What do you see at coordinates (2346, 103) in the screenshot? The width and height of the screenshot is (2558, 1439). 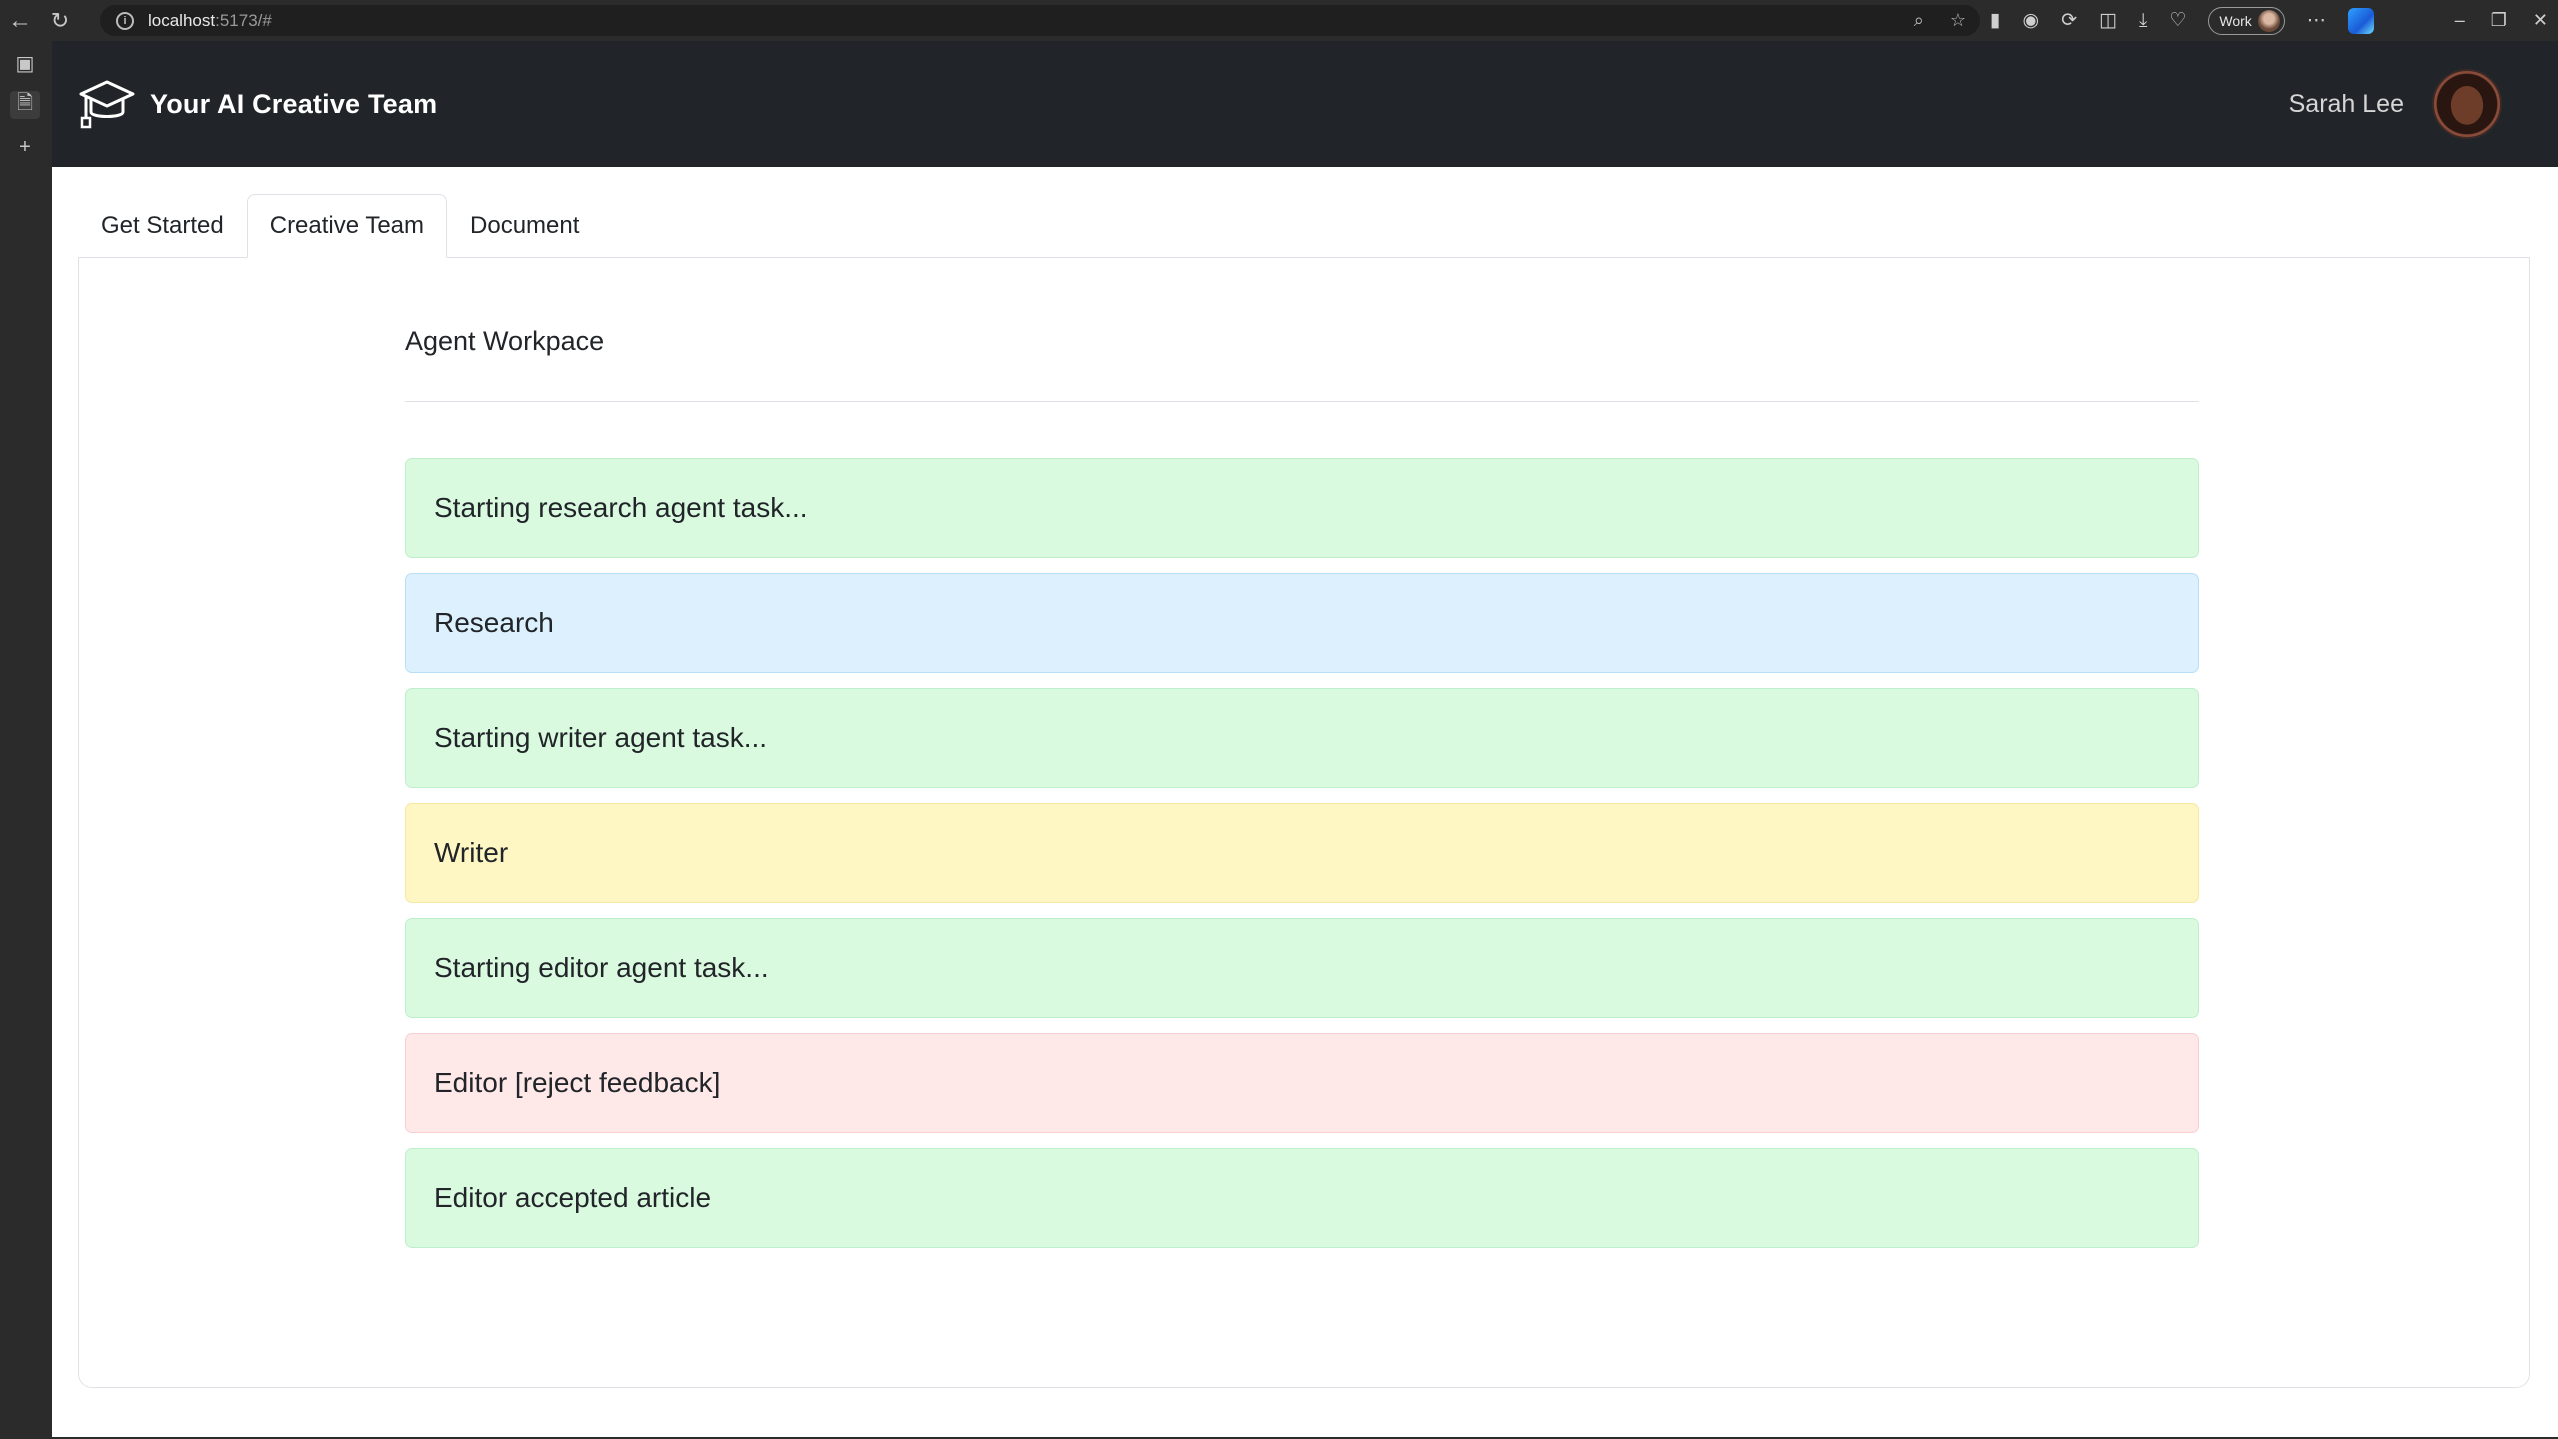 I see `user-name: Sarah Lee` at bounding box center [2346, 103].